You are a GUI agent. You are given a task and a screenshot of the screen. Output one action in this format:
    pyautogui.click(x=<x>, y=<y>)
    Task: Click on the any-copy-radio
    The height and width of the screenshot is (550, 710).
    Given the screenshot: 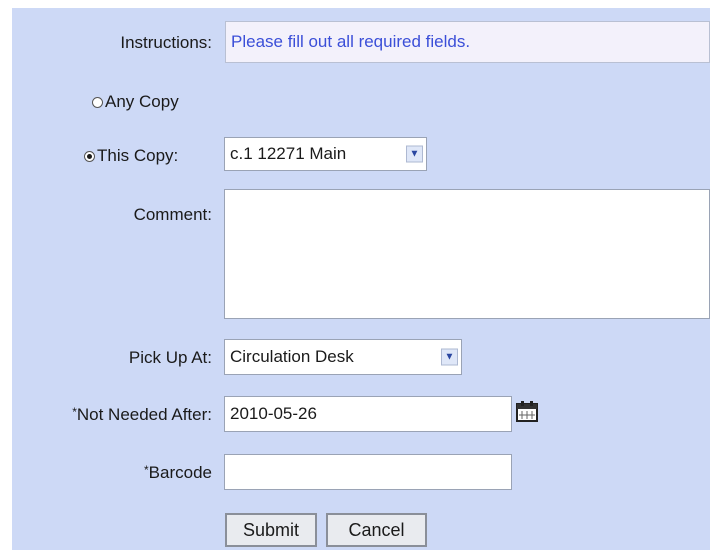 What is the action you would take?
    pyautogui.click(x=97, y=102)
    